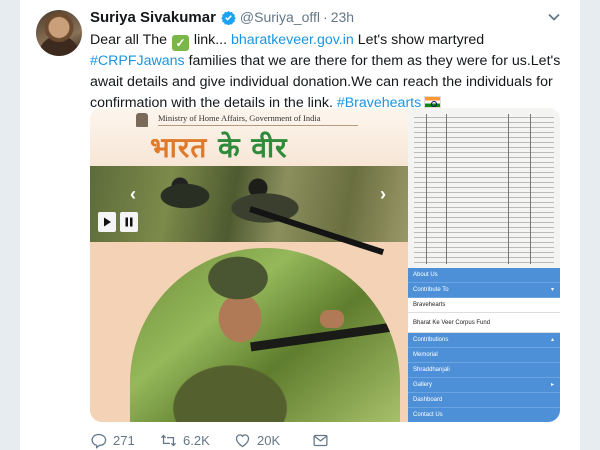  What do you see at coordinates (425, 355) in the screenshot?
I see `menu-item-label: Memorial` at bounding box center [425, 355].